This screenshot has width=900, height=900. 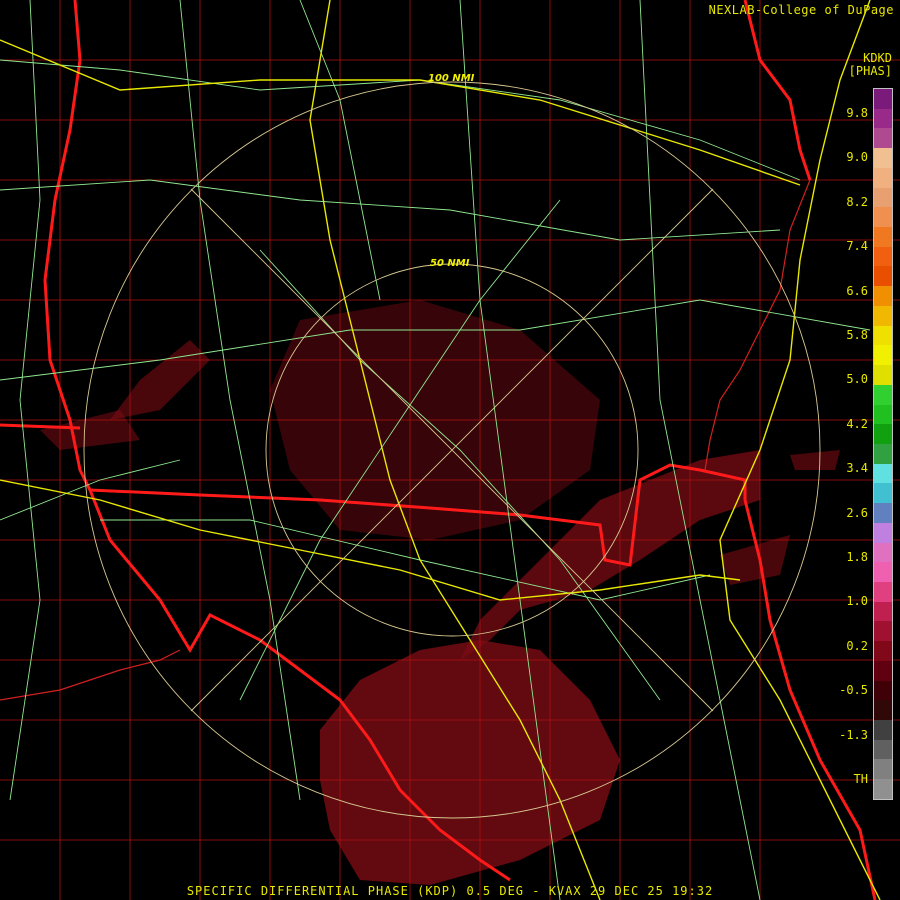 I want to click on legend-tick-label: 8.2, so click(x=857, y=201).